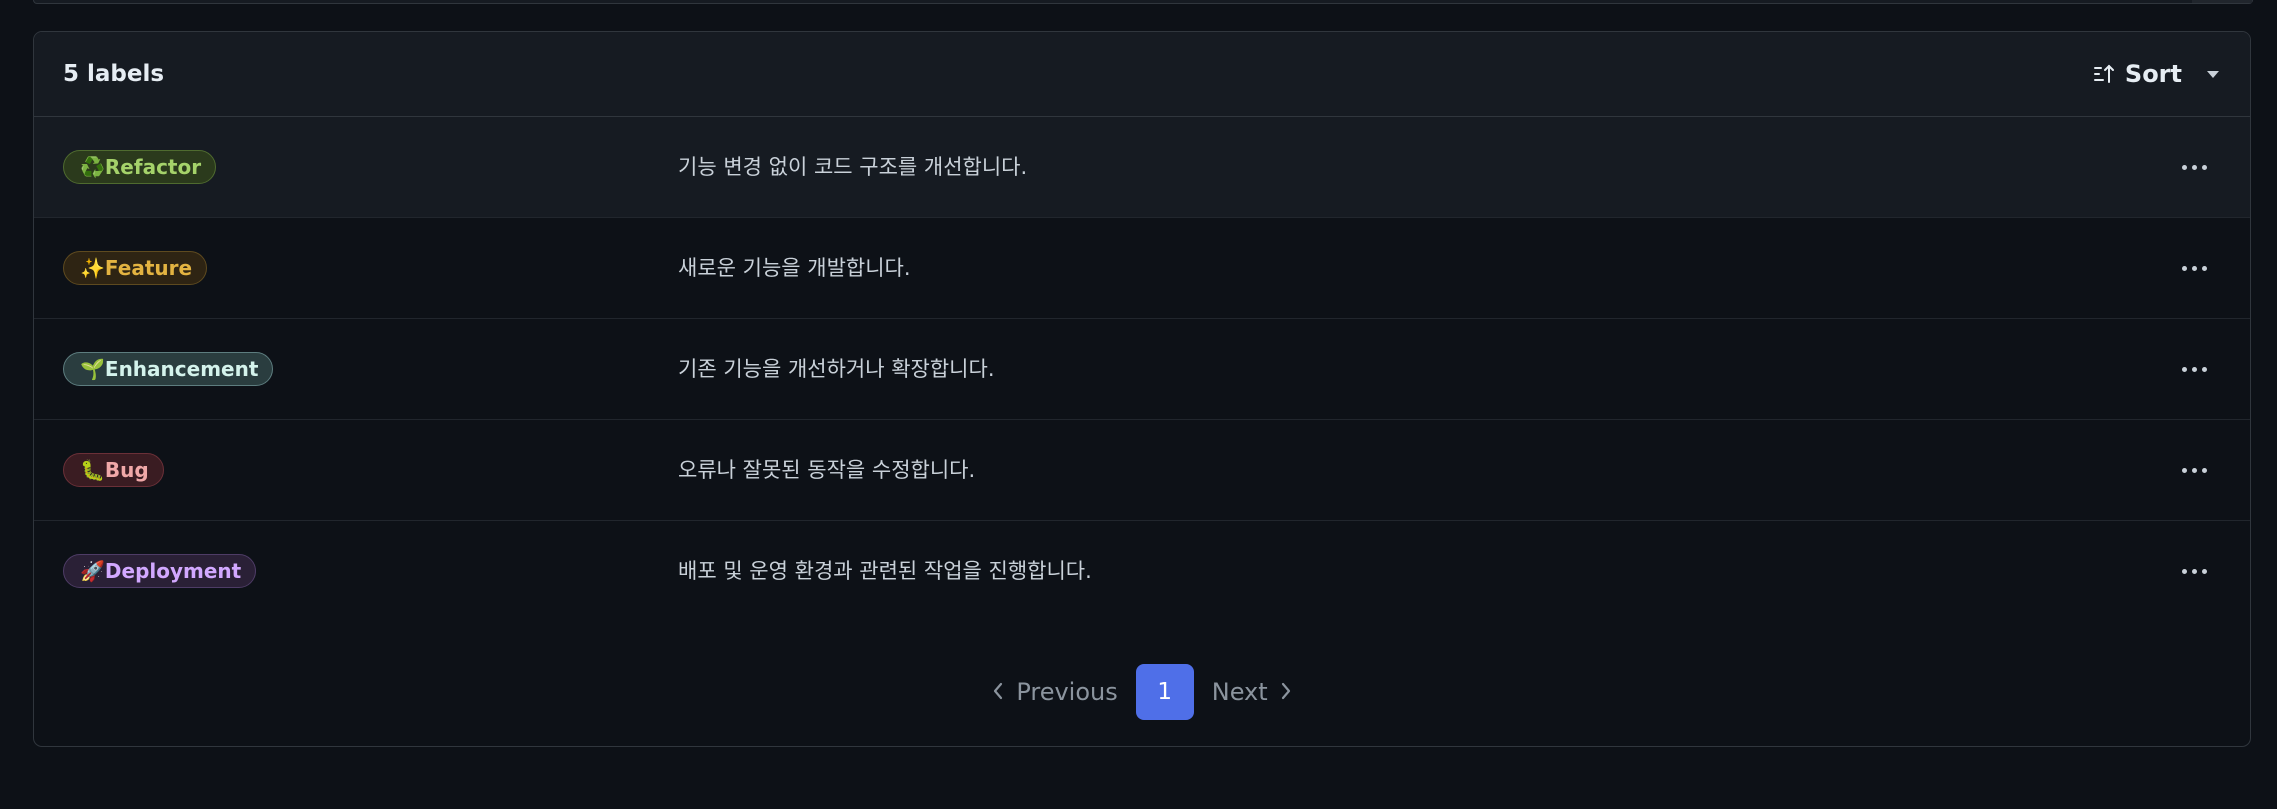 This screenshot has width=2277, height=809. I want to click on sort-ascending-icon, so click(2104, 74).